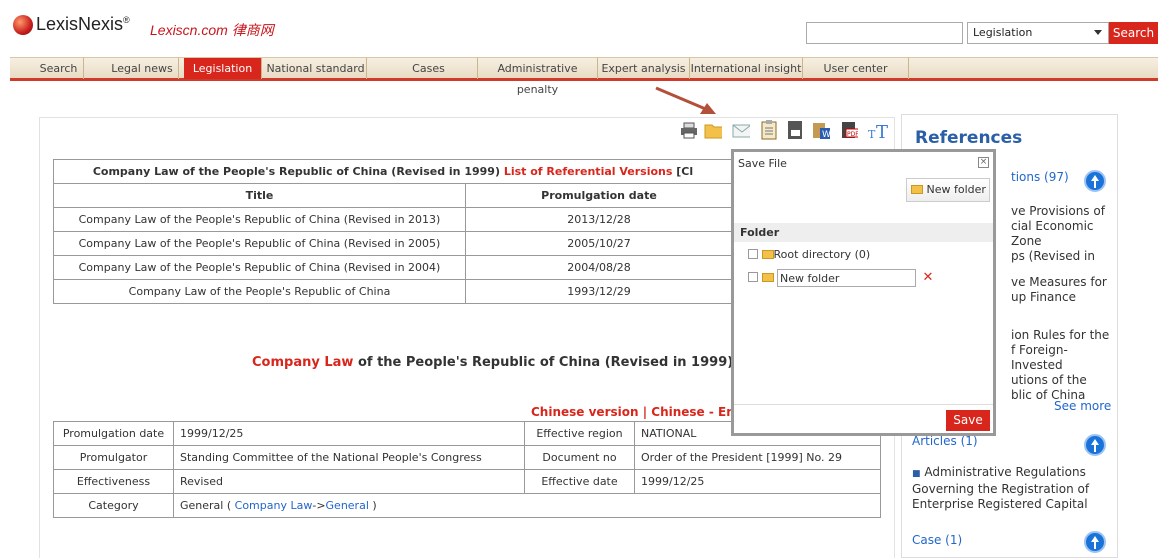  Describe the element at coordinates (685, 100) in the screenshot. I see `annotation-arrow-icon` at that location.